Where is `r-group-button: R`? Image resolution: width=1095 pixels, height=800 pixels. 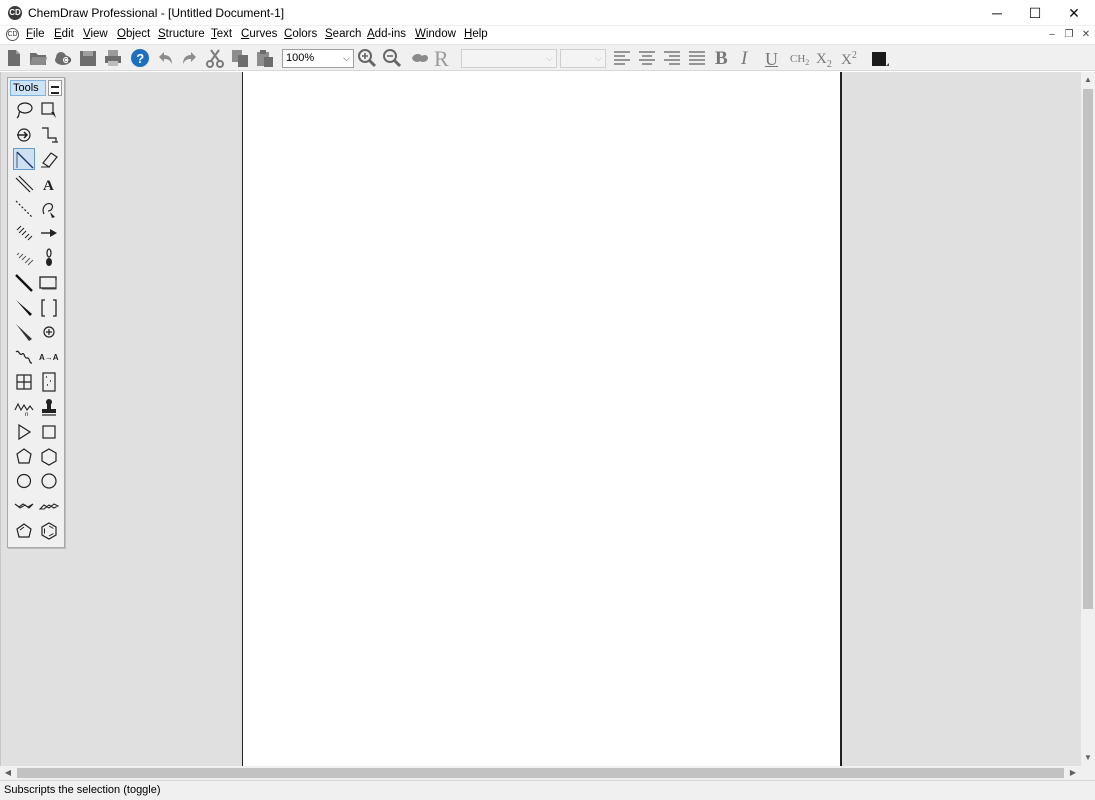 r-group-button: R is located at coordinates (444, 59).